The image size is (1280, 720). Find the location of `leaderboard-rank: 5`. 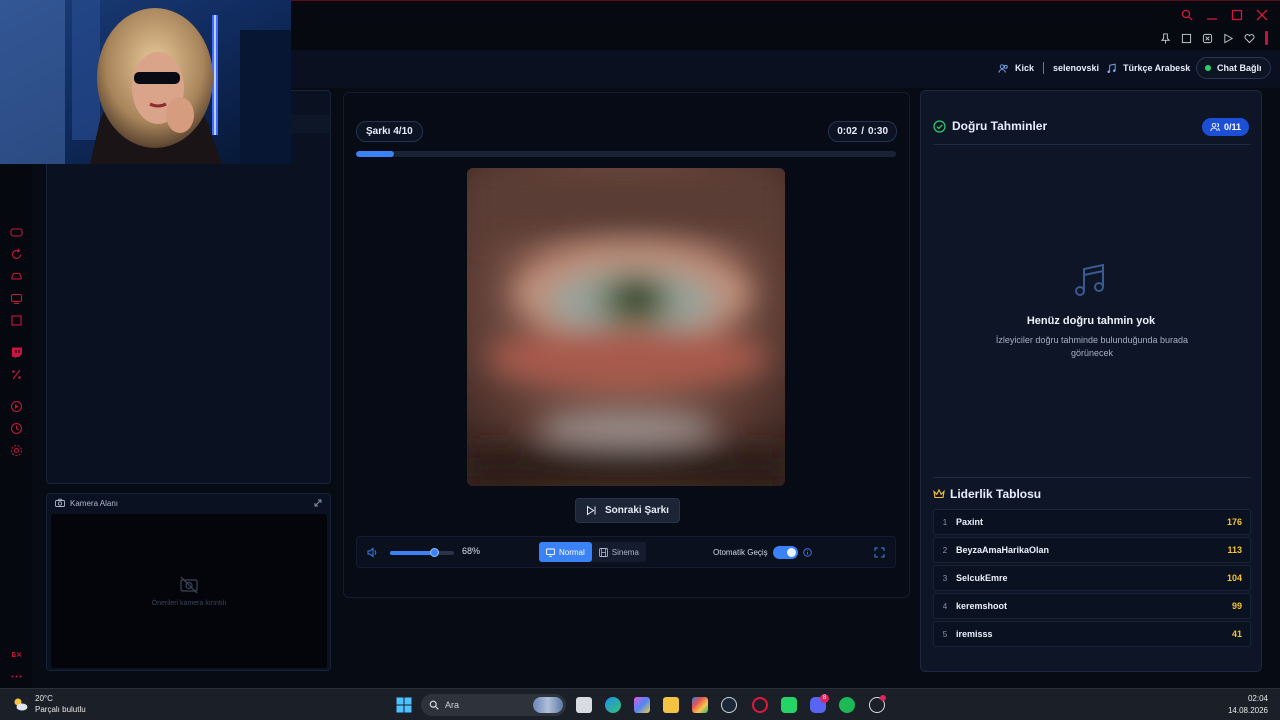

leaderboard-rank: 5 is located at coordinates (945, 634).